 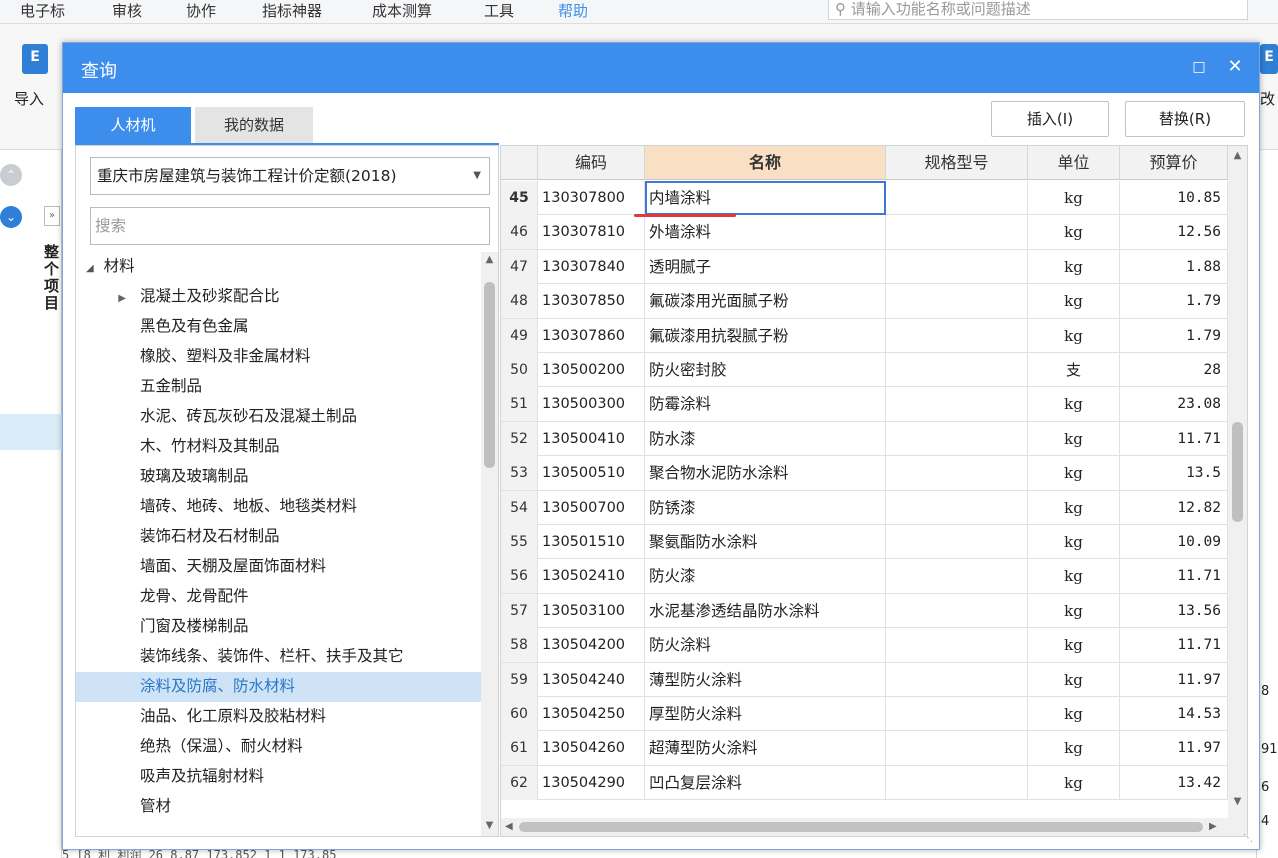 I want to click on expand-icon: », so click(x=52, y=216).